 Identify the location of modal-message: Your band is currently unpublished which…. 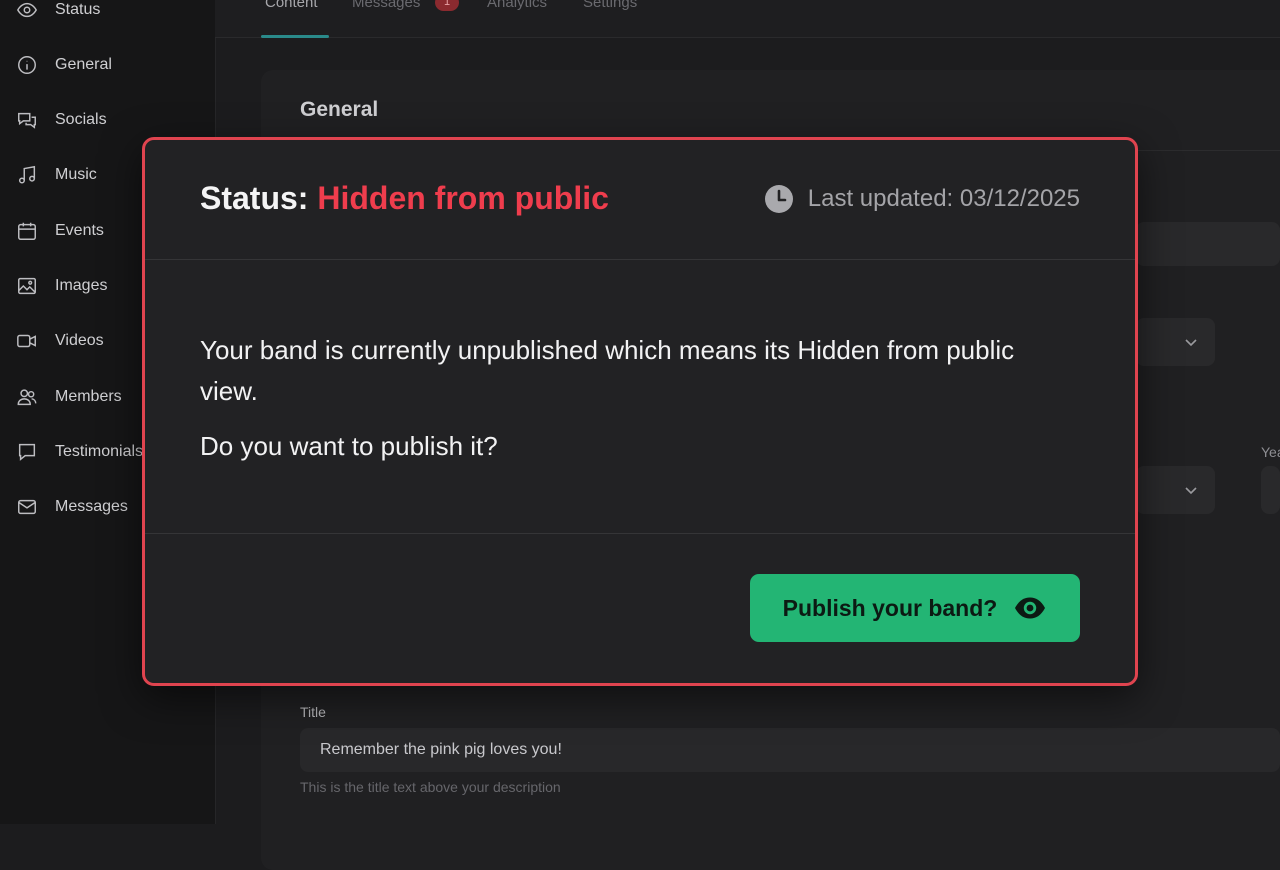
(607, 370).